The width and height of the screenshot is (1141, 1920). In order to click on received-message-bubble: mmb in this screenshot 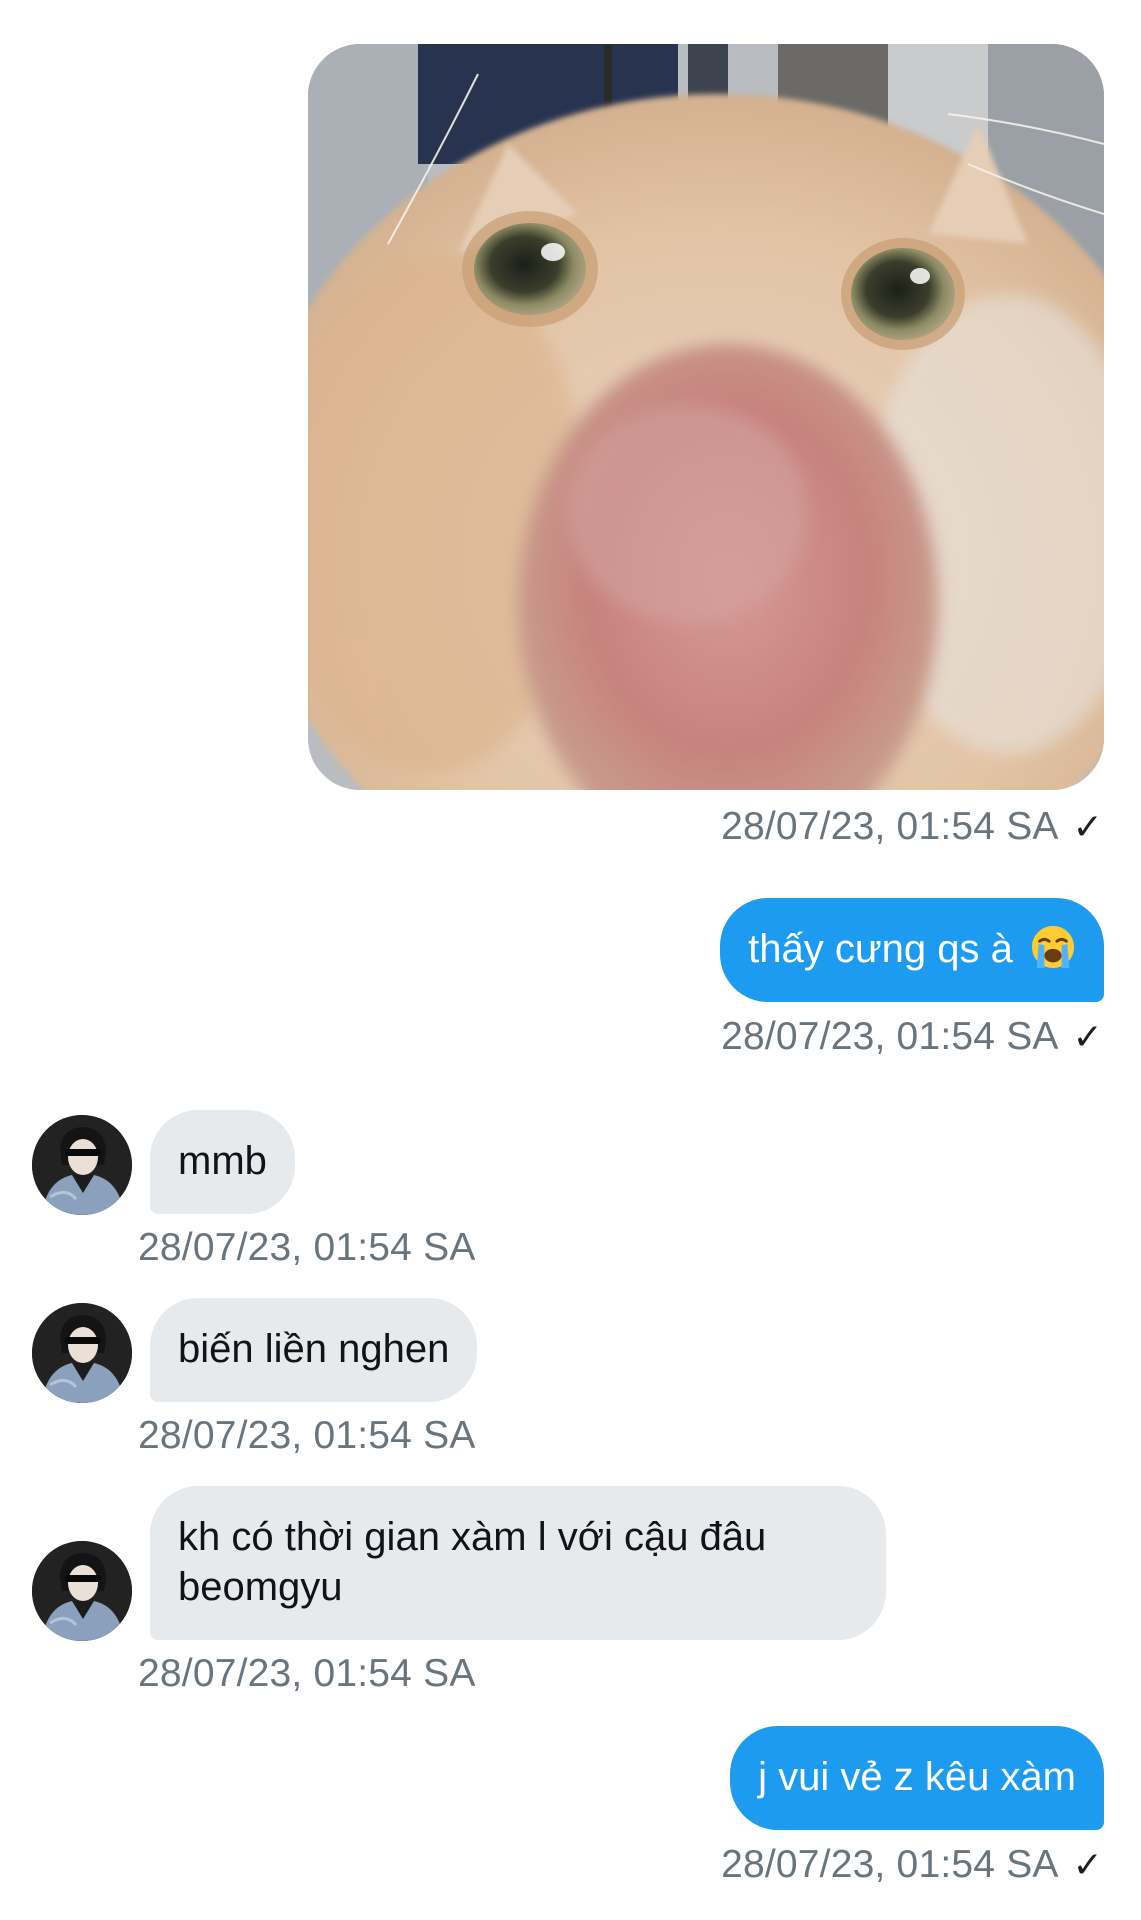, I will do `click(222, 1162)`.